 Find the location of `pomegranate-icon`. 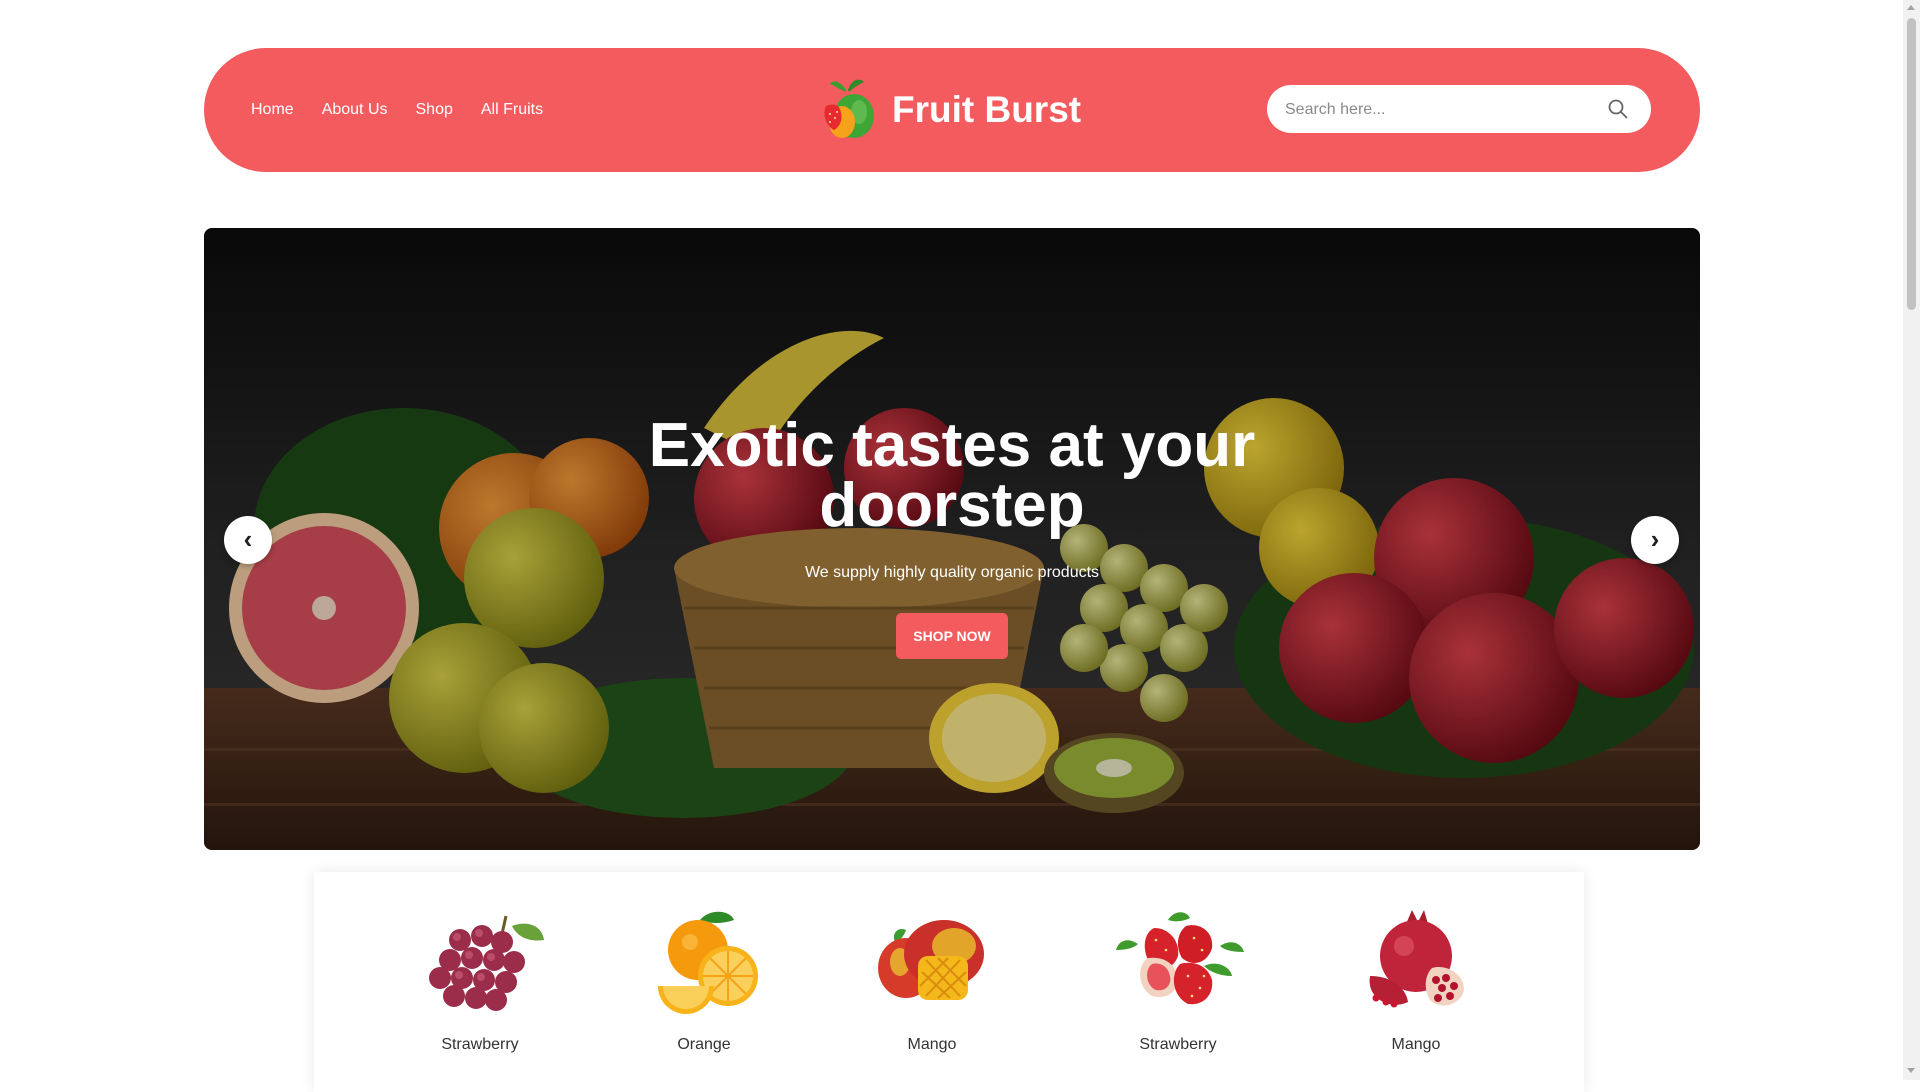

pomegranate-icon is located at coordinates (1416, 959).